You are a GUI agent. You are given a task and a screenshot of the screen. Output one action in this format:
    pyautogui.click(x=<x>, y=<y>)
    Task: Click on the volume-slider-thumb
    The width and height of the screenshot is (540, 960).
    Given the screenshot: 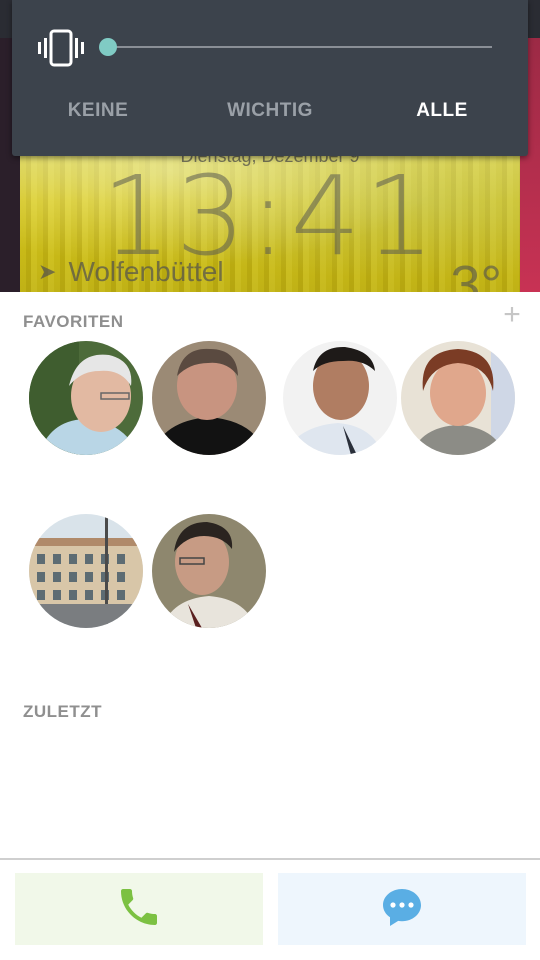 What is the action you would take?
    pyautogui.click(x=108, y=47)
    